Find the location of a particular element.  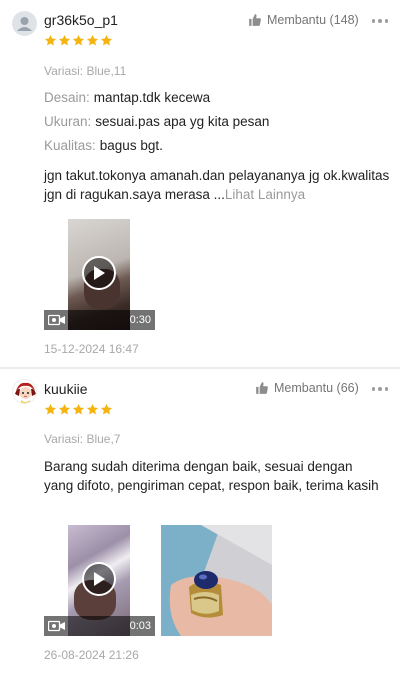

helpful-button: Membantu (66) is located at coordinates (307, 388).